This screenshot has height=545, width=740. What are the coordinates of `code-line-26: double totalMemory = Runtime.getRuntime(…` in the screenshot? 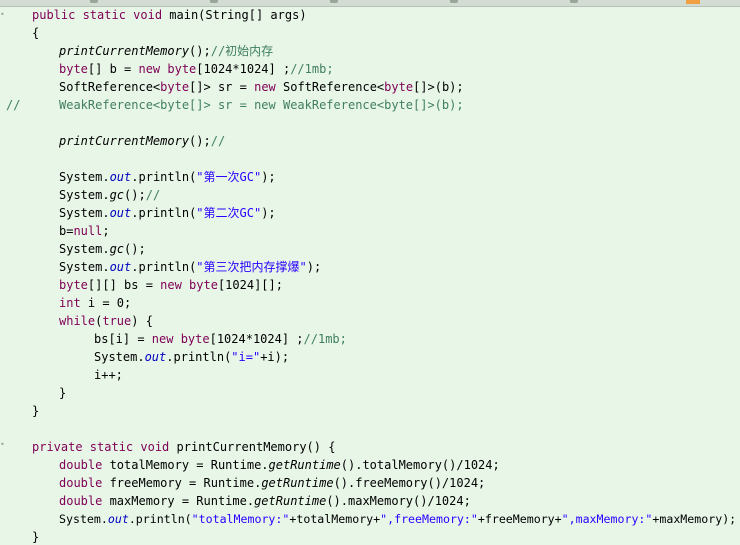 It's located at (279, 465).